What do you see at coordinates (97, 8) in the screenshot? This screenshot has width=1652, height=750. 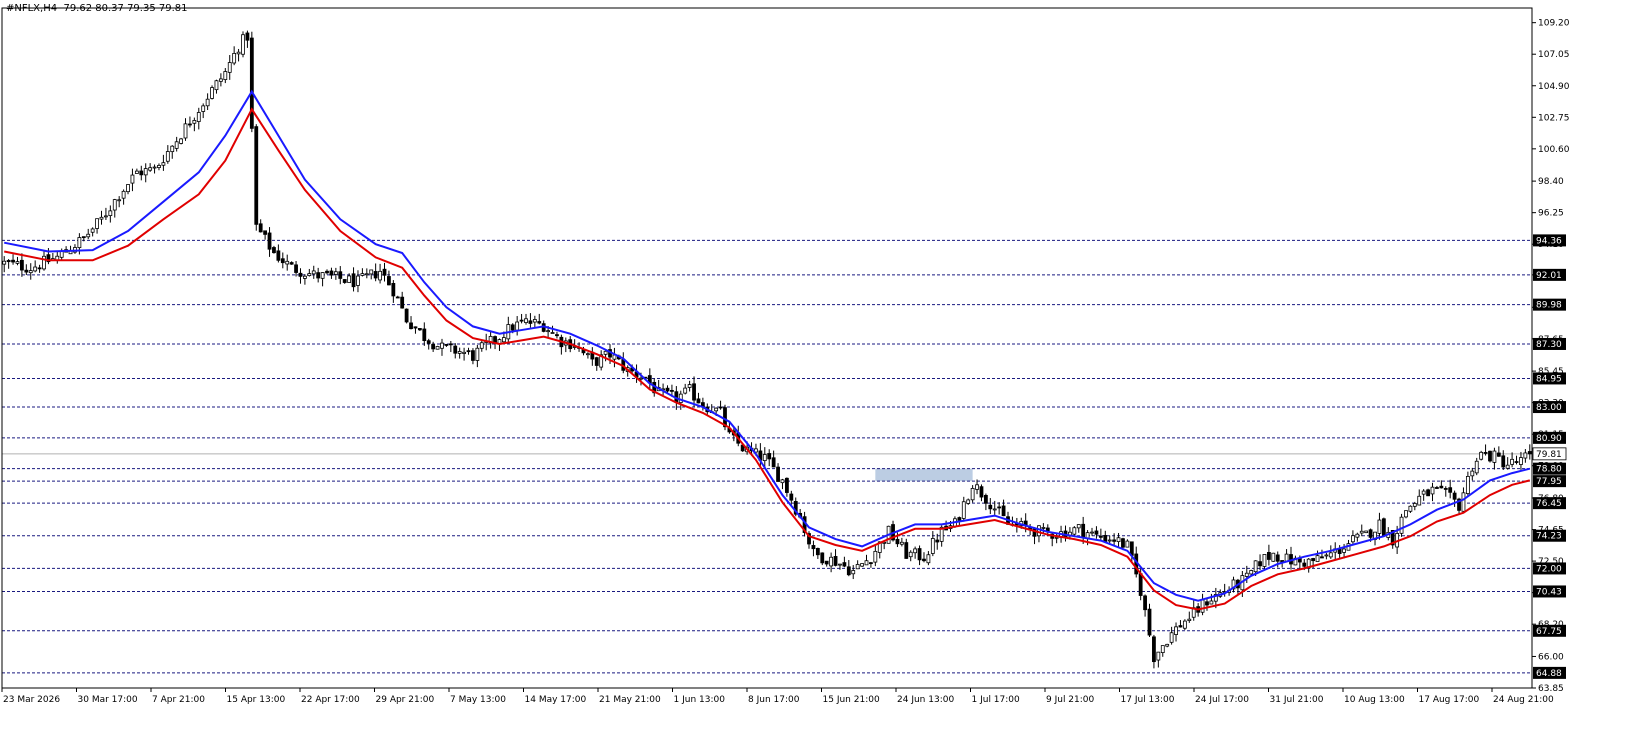 I see `chart-title: #NFLX,H4 79.62 80.37 79.35 79.81` at bounding box center [97, 8].